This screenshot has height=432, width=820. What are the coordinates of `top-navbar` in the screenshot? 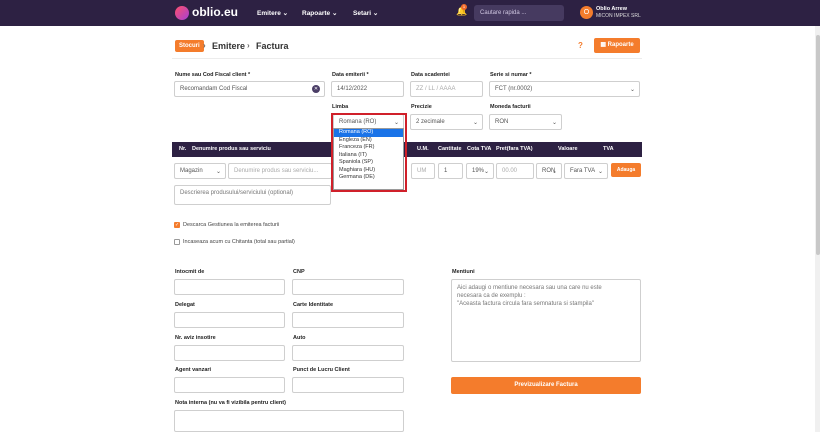 It's located at (410, 13).